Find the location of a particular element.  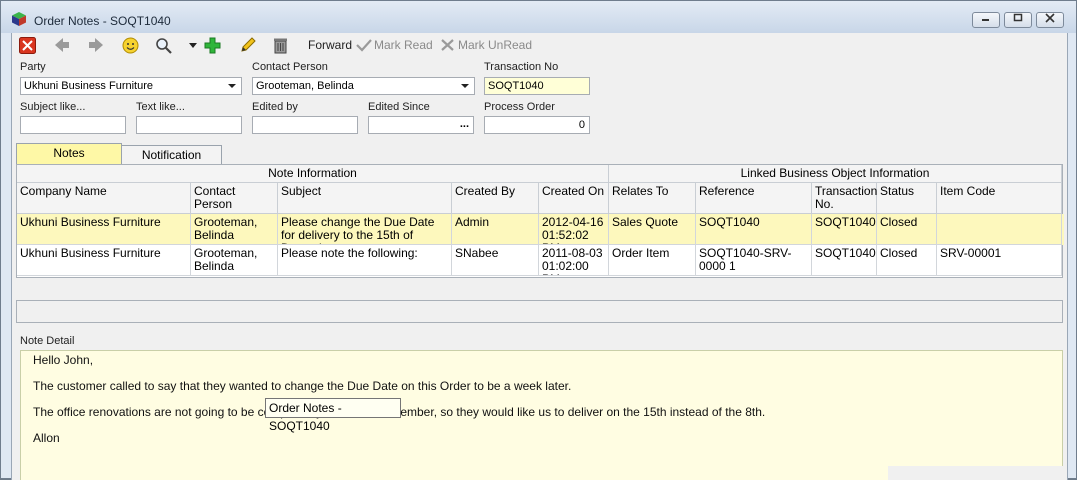

column-header-created-on: Created On is located at coordinates (574, 198).